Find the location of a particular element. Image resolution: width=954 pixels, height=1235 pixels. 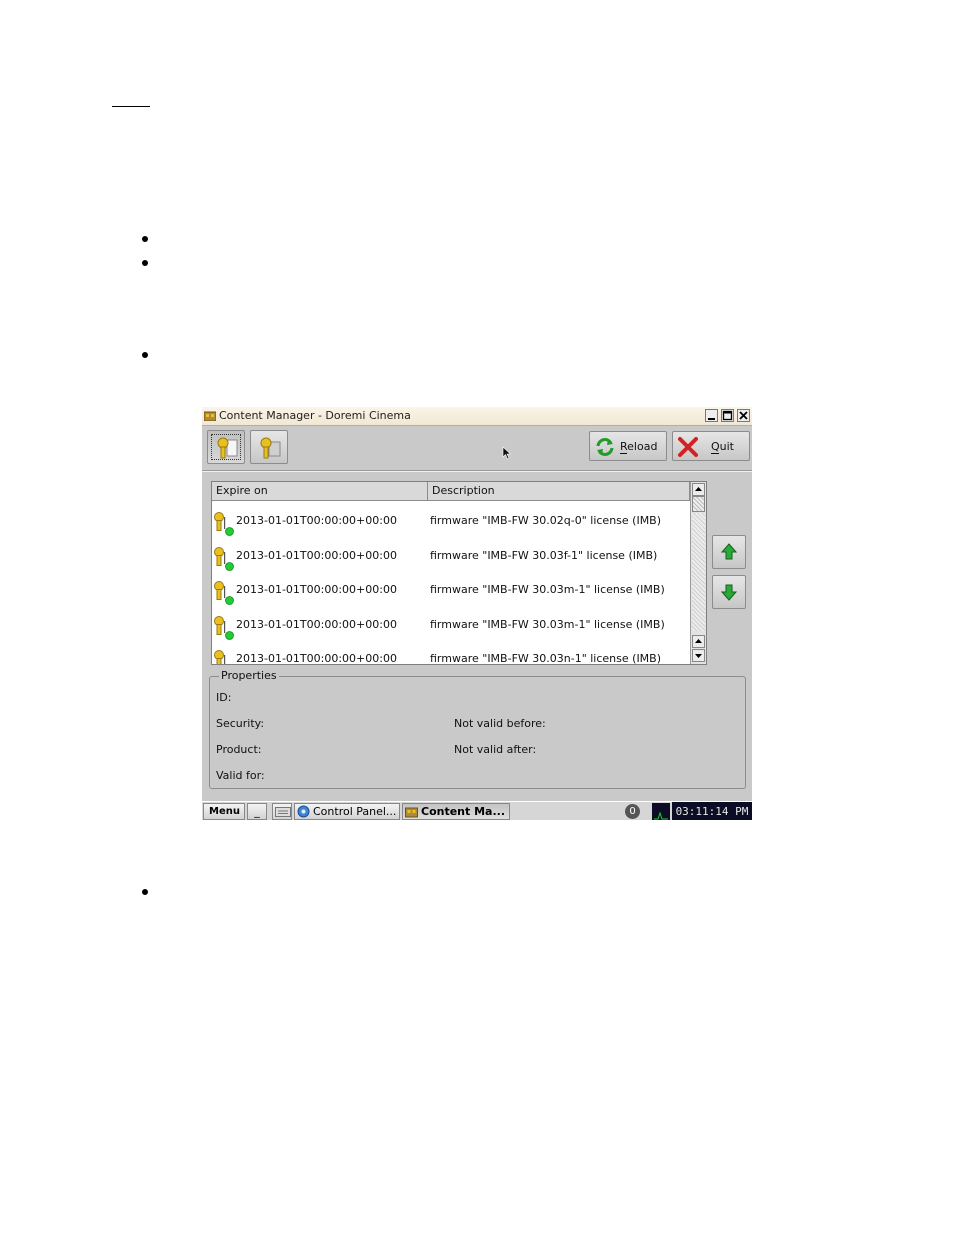

menu-button: Menu is located at coordinates (224, 811).